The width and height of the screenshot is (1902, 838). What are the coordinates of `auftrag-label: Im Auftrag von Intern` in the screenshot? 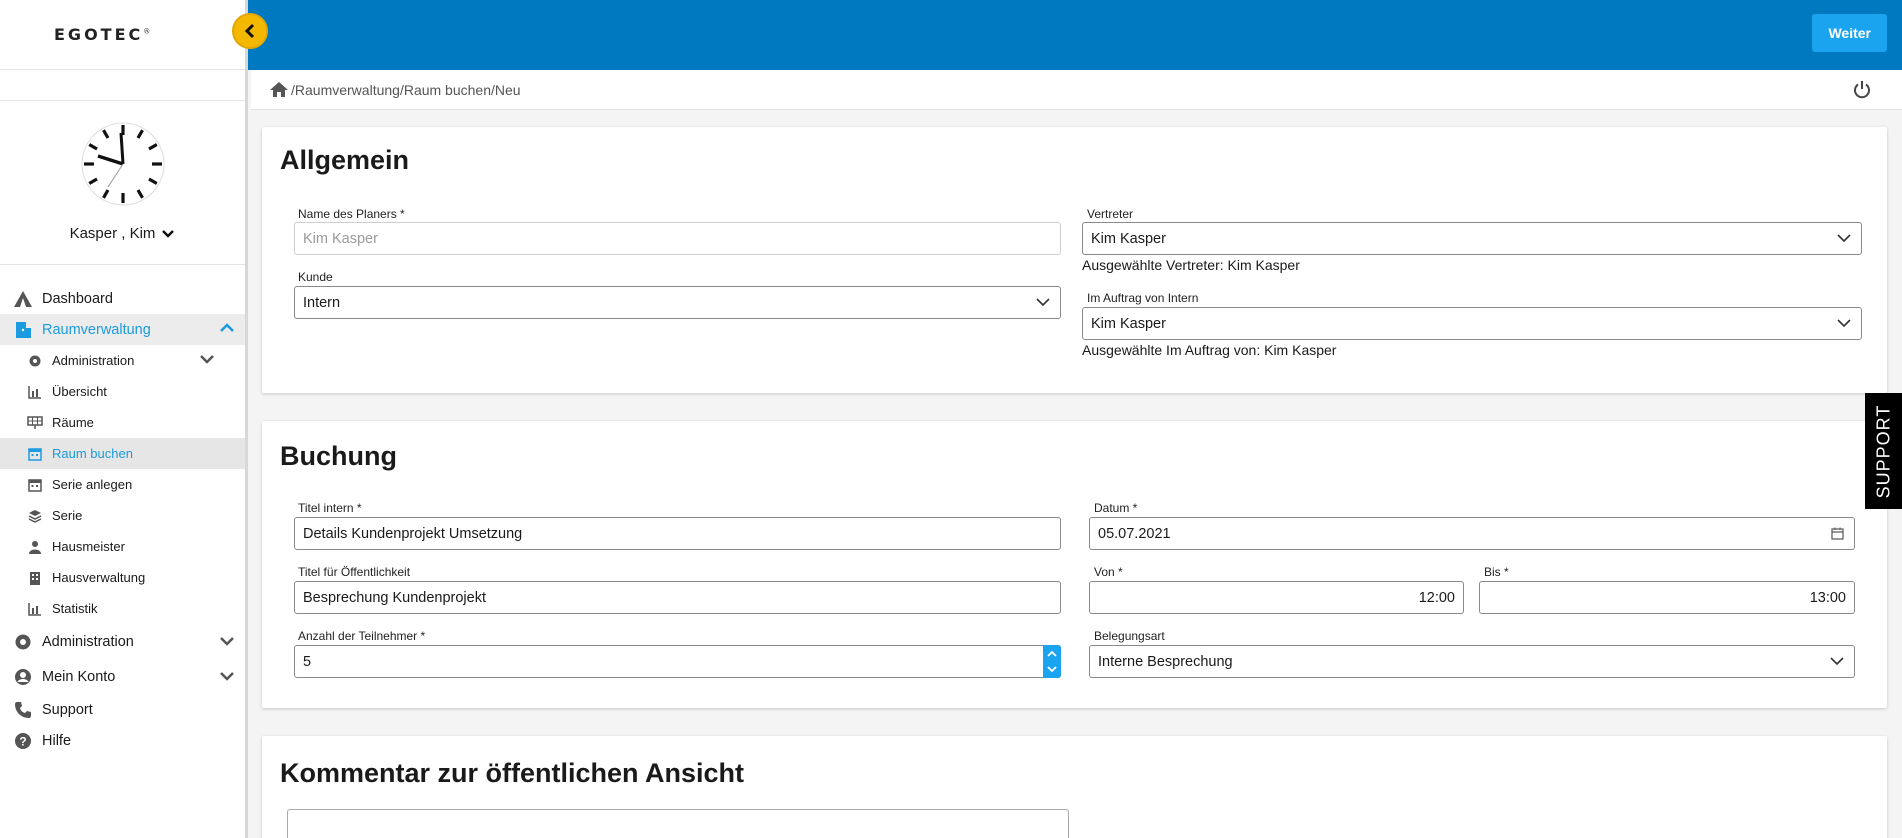 It's located at (1143, 298).